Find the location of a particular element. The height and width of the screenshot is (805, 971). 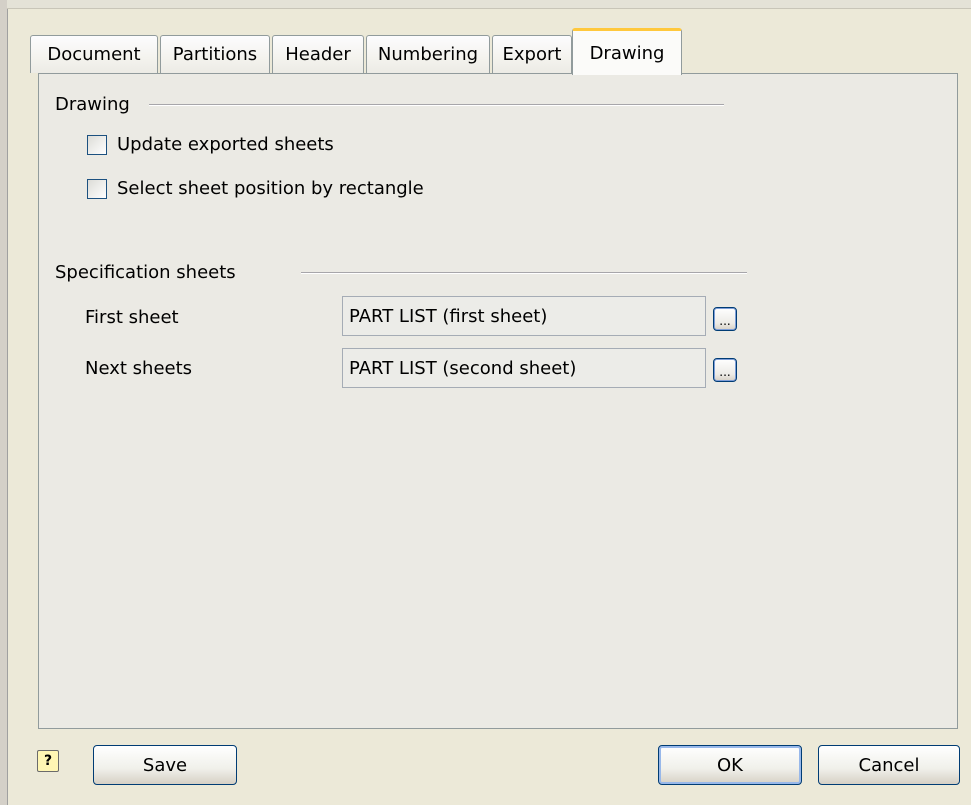

window-left-border is located at coordinates (4, 402).